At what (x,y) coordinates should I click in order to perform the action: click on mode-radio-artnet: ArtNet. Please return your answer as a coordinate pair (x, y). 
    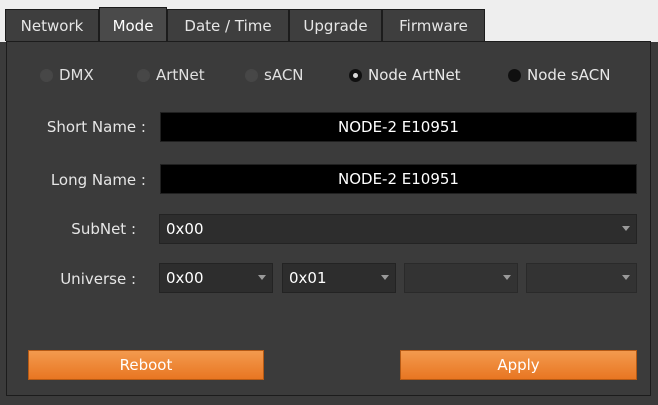
    Looking at the image, I should click on (171, 75).